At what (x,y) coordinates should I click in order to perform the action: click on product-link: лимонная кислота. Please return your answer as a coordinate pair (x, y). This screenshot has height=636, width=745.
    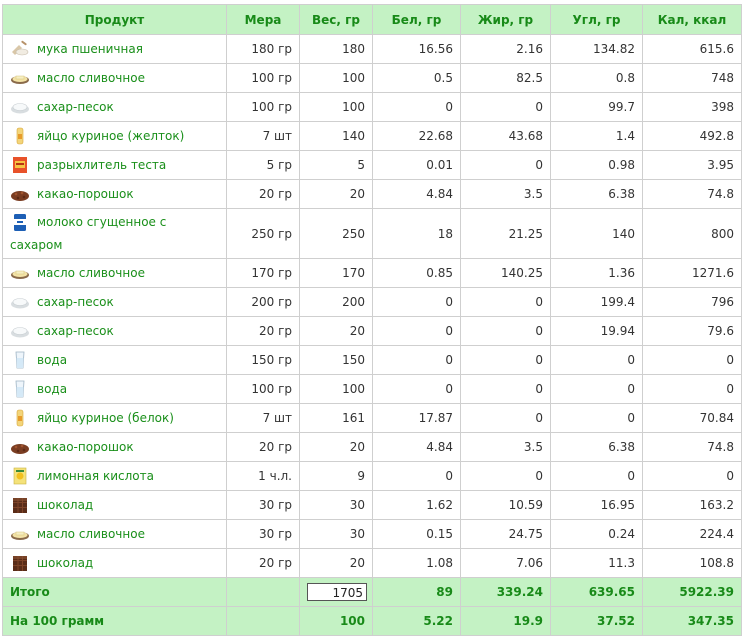
    Looking at the image, I should click on (95, 476).